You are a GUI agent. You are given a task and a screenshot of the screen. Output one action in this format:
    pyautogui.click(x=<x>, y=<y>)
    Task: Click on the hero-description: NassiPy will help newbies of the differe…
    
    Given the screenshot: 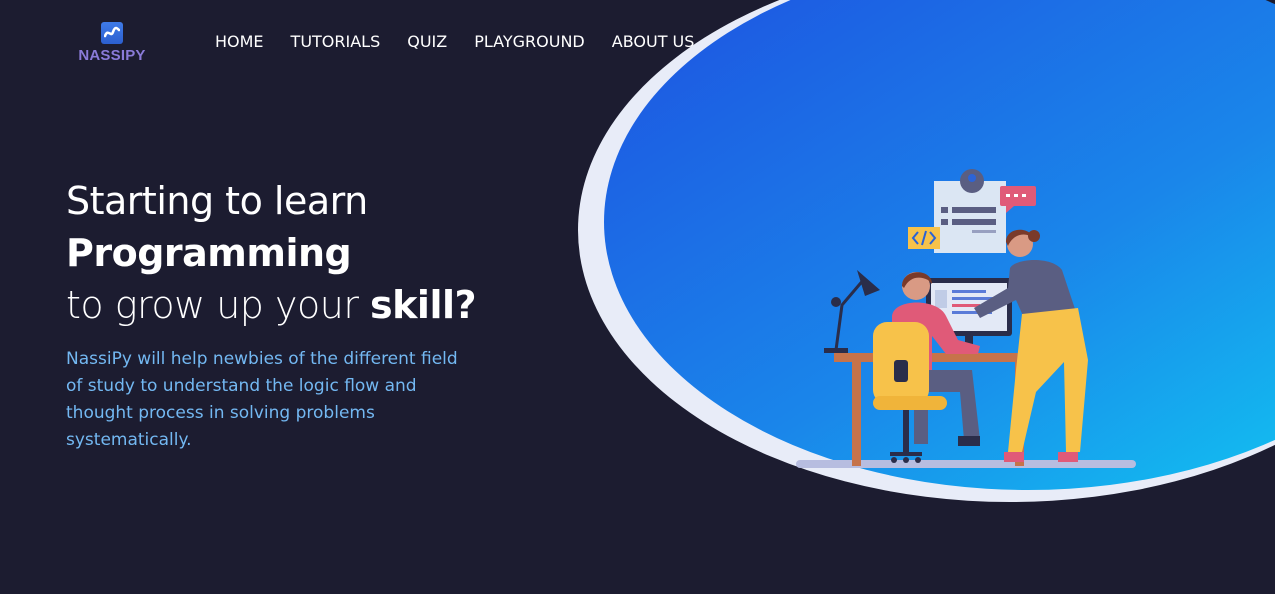 What is the action you would take?
    pyautogui.click(x=262, y=399)
    